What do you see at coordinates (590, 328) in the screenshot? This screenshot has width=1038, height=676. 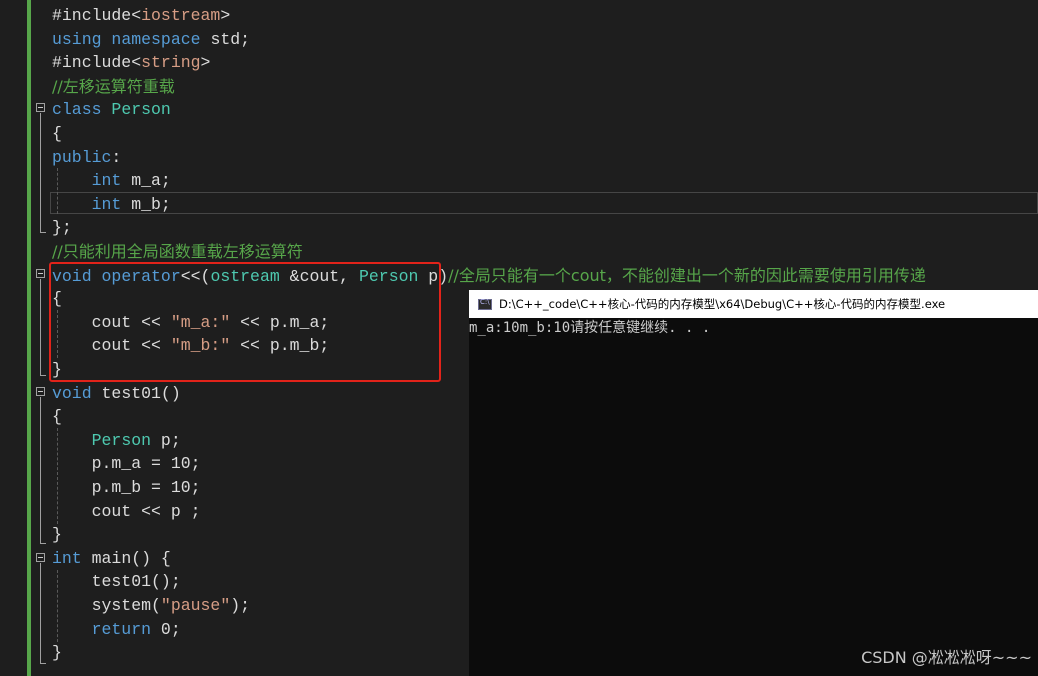 I see `console-output: m_a:10m_b:10请按任意键继续. . .` at bounding box center [590, 328].